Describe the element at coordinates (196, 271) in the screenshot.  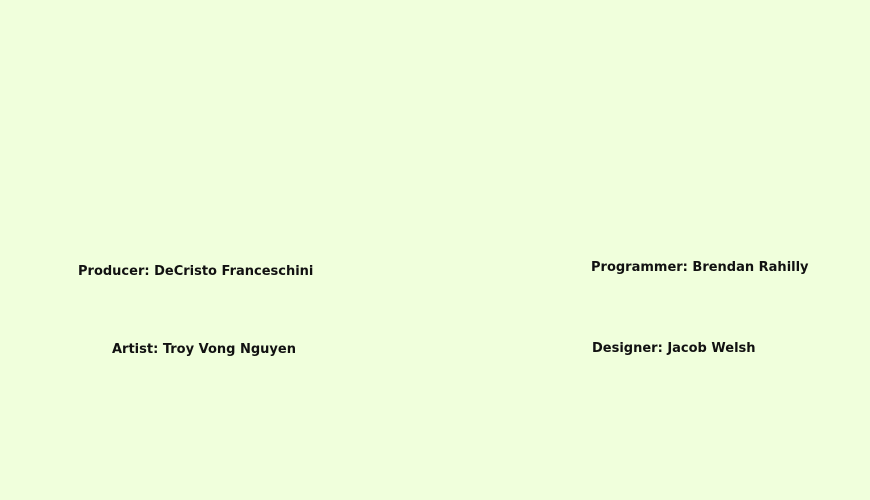
I see `producer-credit: Producer: DeCristo Franceschini` at that location.